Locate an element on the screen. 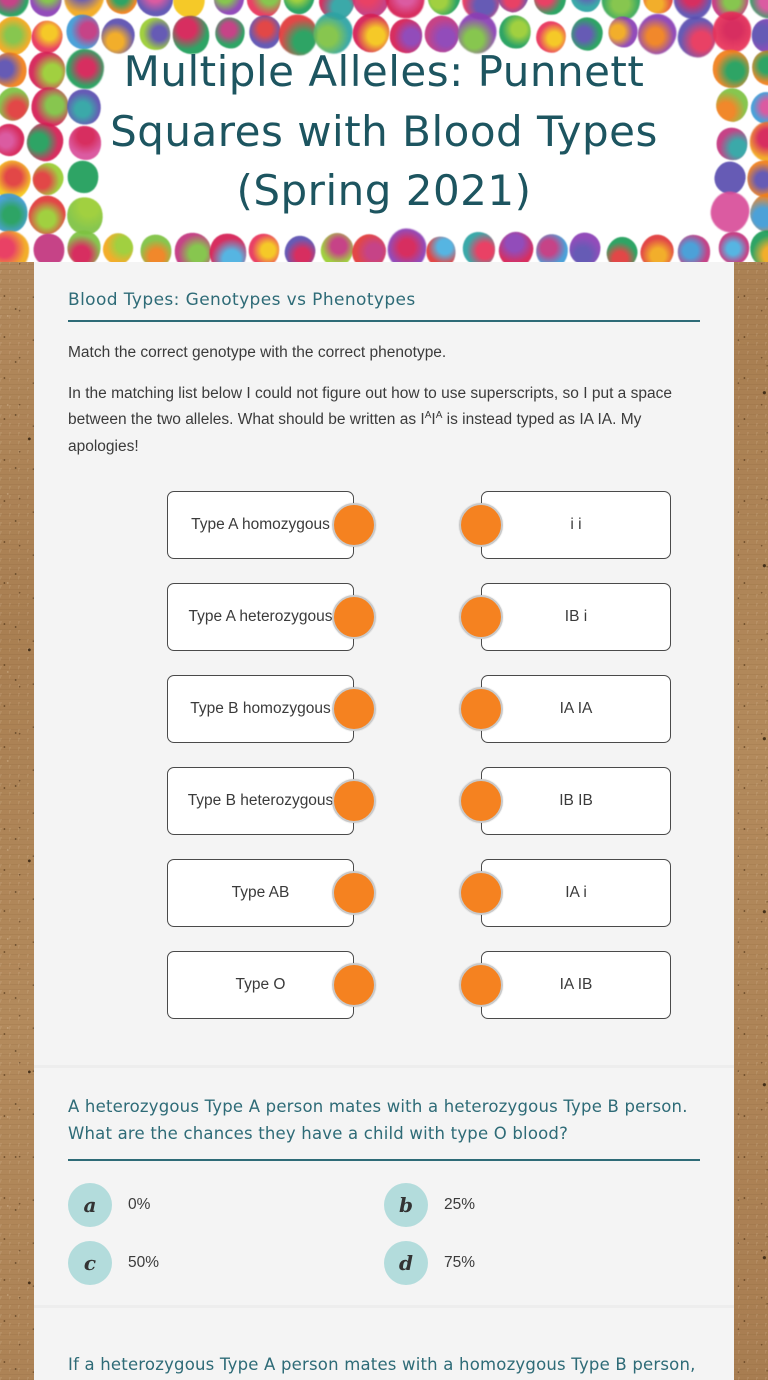 The height and width of the screenshot is (1380, 768). answer-choice-c: c 50% is located at coordinates (226, 1263).